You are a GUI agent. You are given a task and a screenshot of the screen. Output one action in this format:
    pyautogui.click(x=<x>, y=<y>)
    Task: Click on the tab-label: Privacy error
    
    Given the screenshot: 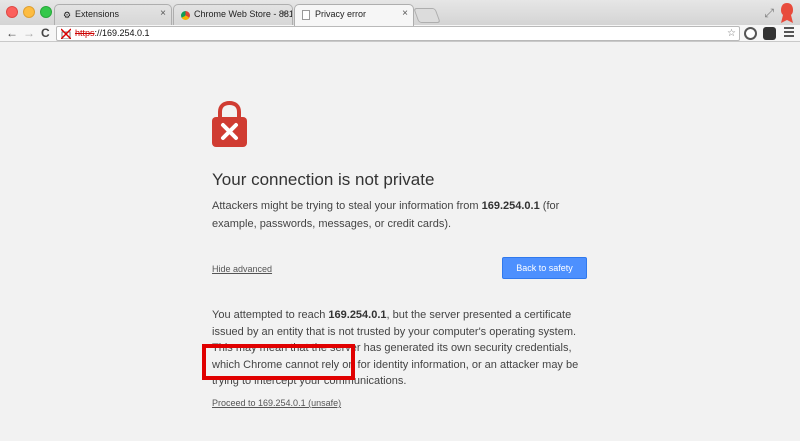 What is the action you would take?
    pyautogui.click(x=341, y=14)
    